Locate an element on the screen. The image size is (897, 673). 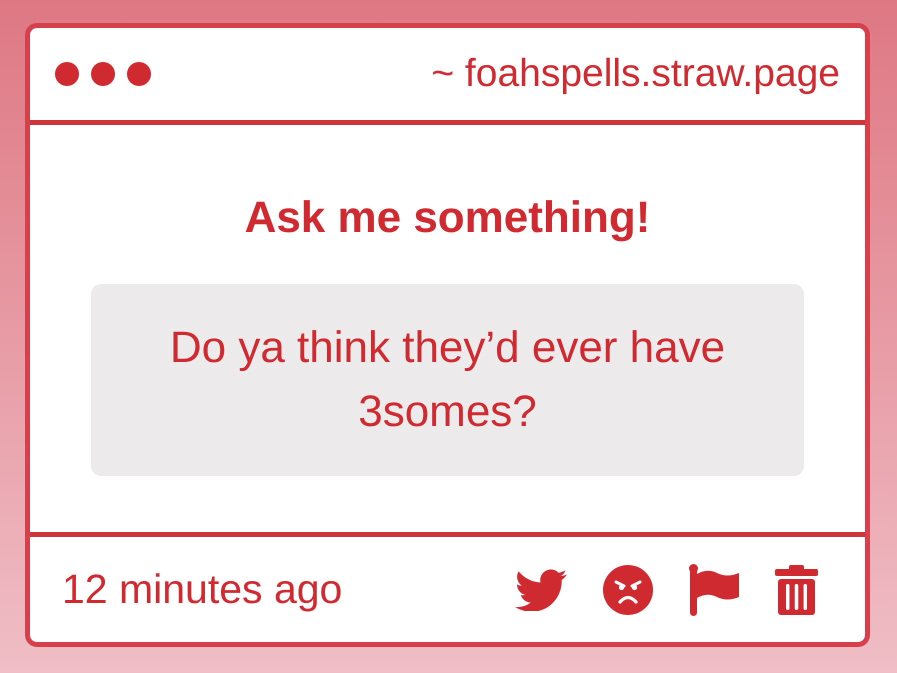
angry-face-icon is located at coordinates (628, 589).